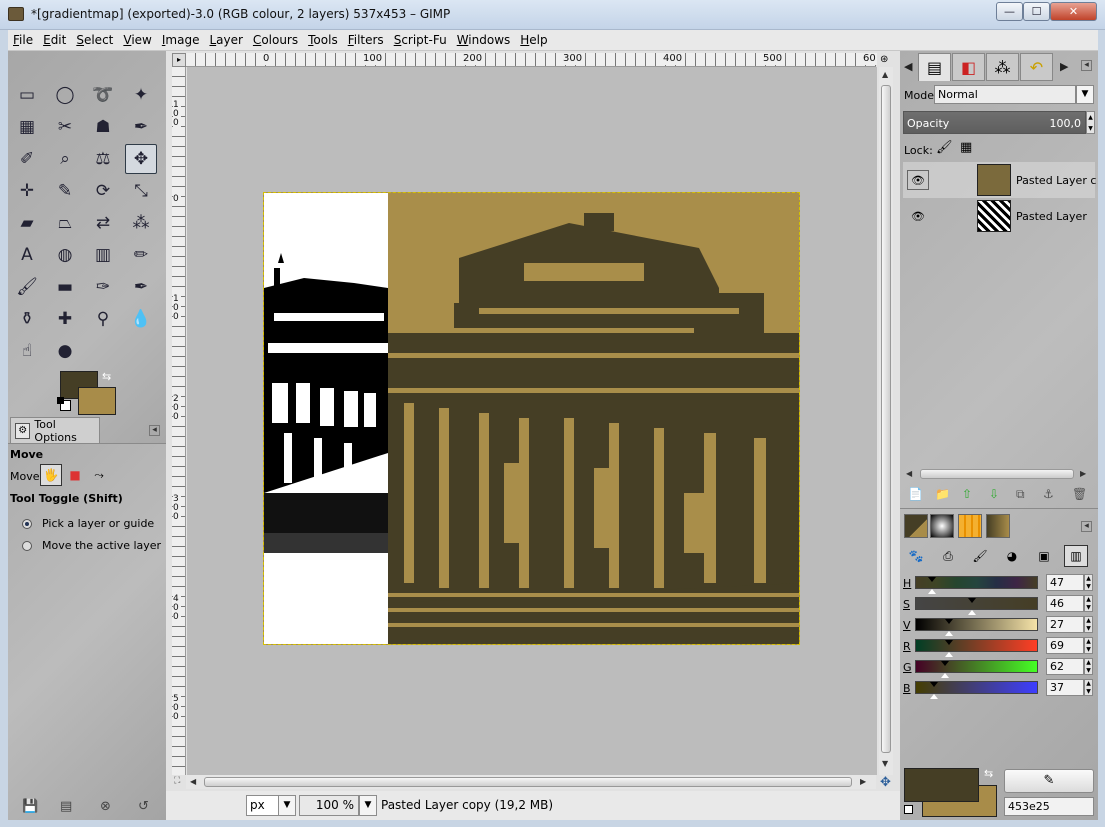 The image size is (1105, 827). Describe the element at coordinates (1049, 806) in the screenshot. I see `hex-color-field: 453e25` at that location.